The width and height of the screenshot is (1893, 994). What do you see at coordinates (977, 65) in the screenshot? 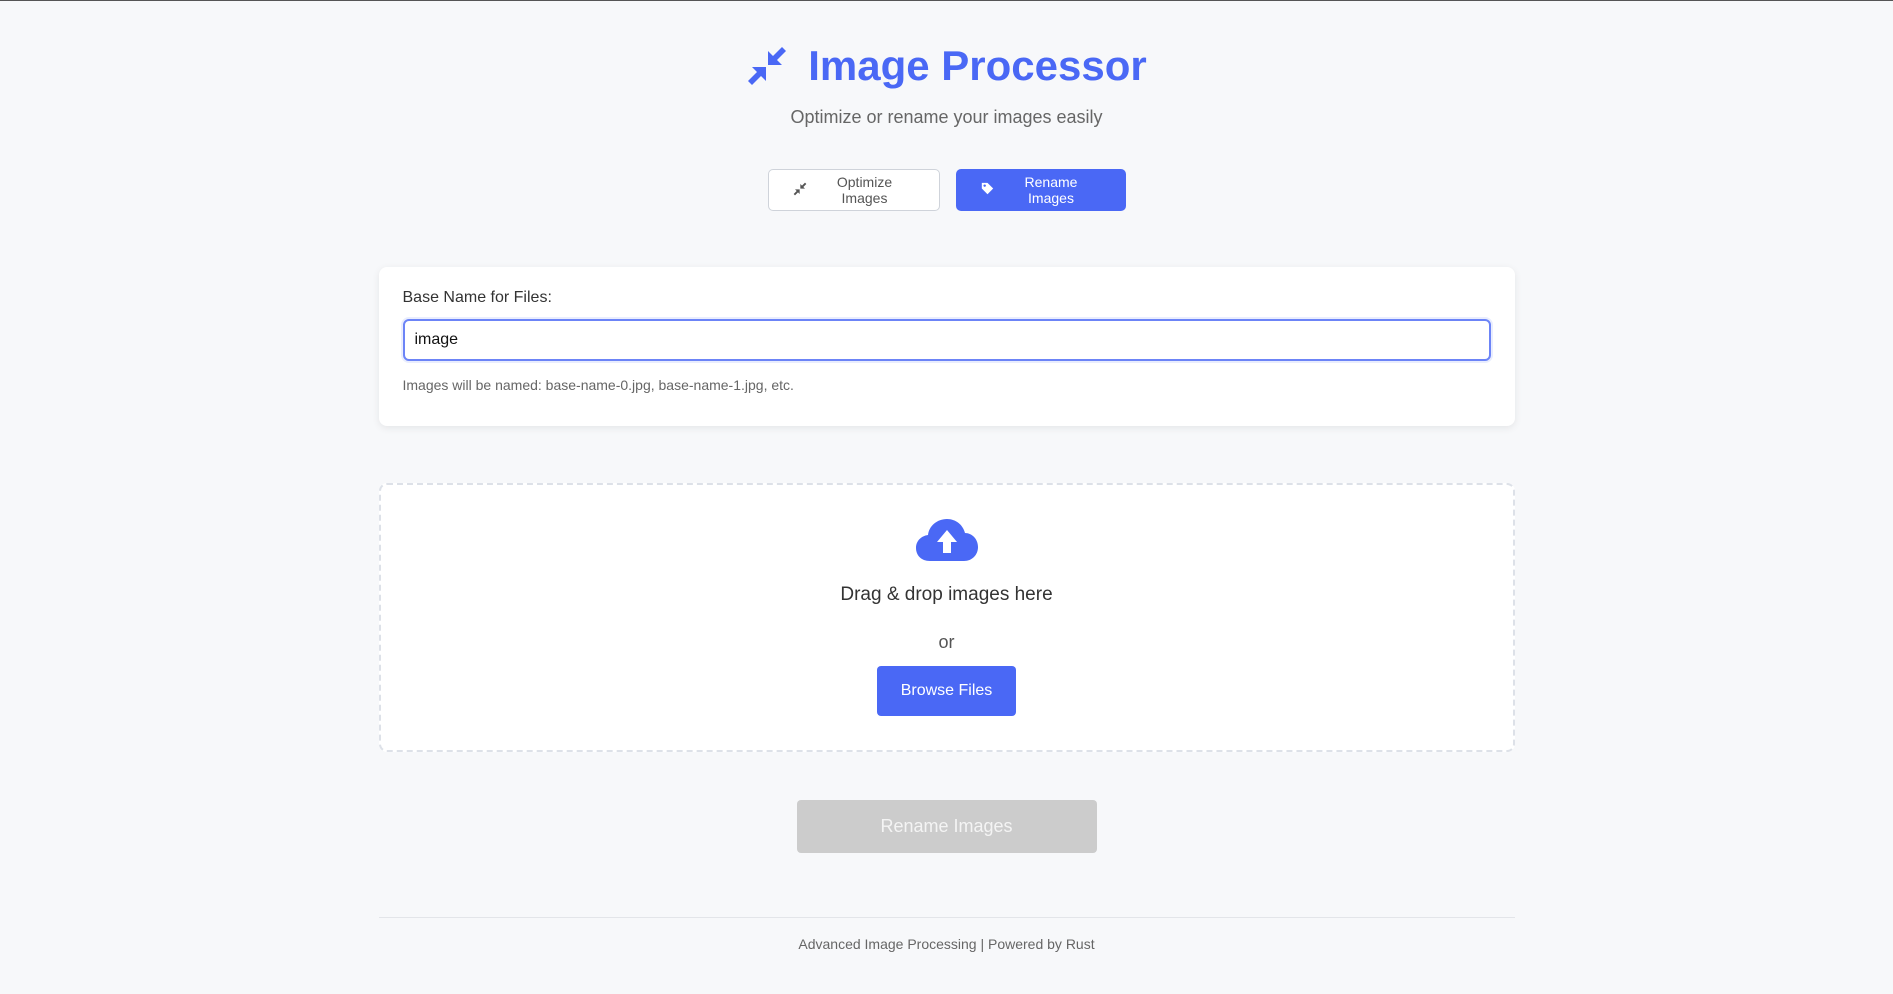
I see `page-title: Image Processor` at bounding box center [977, 65].